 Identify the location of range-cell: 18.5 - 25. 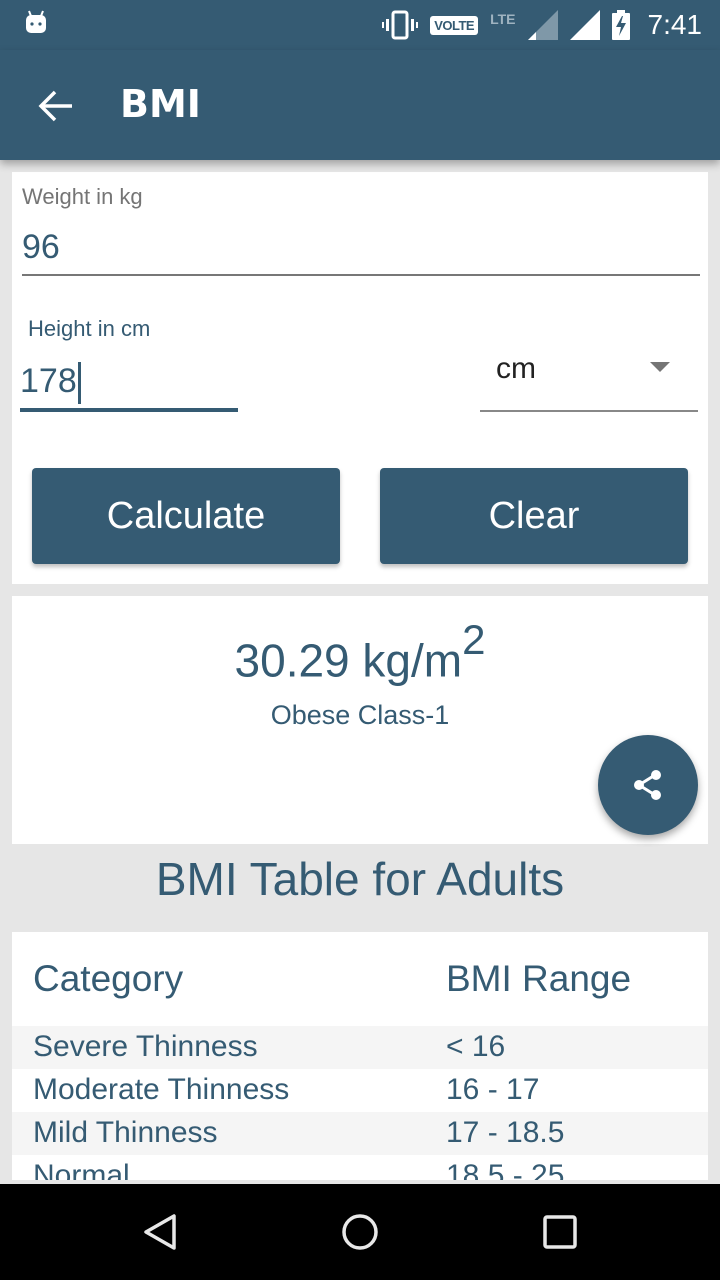
(505, 1169).